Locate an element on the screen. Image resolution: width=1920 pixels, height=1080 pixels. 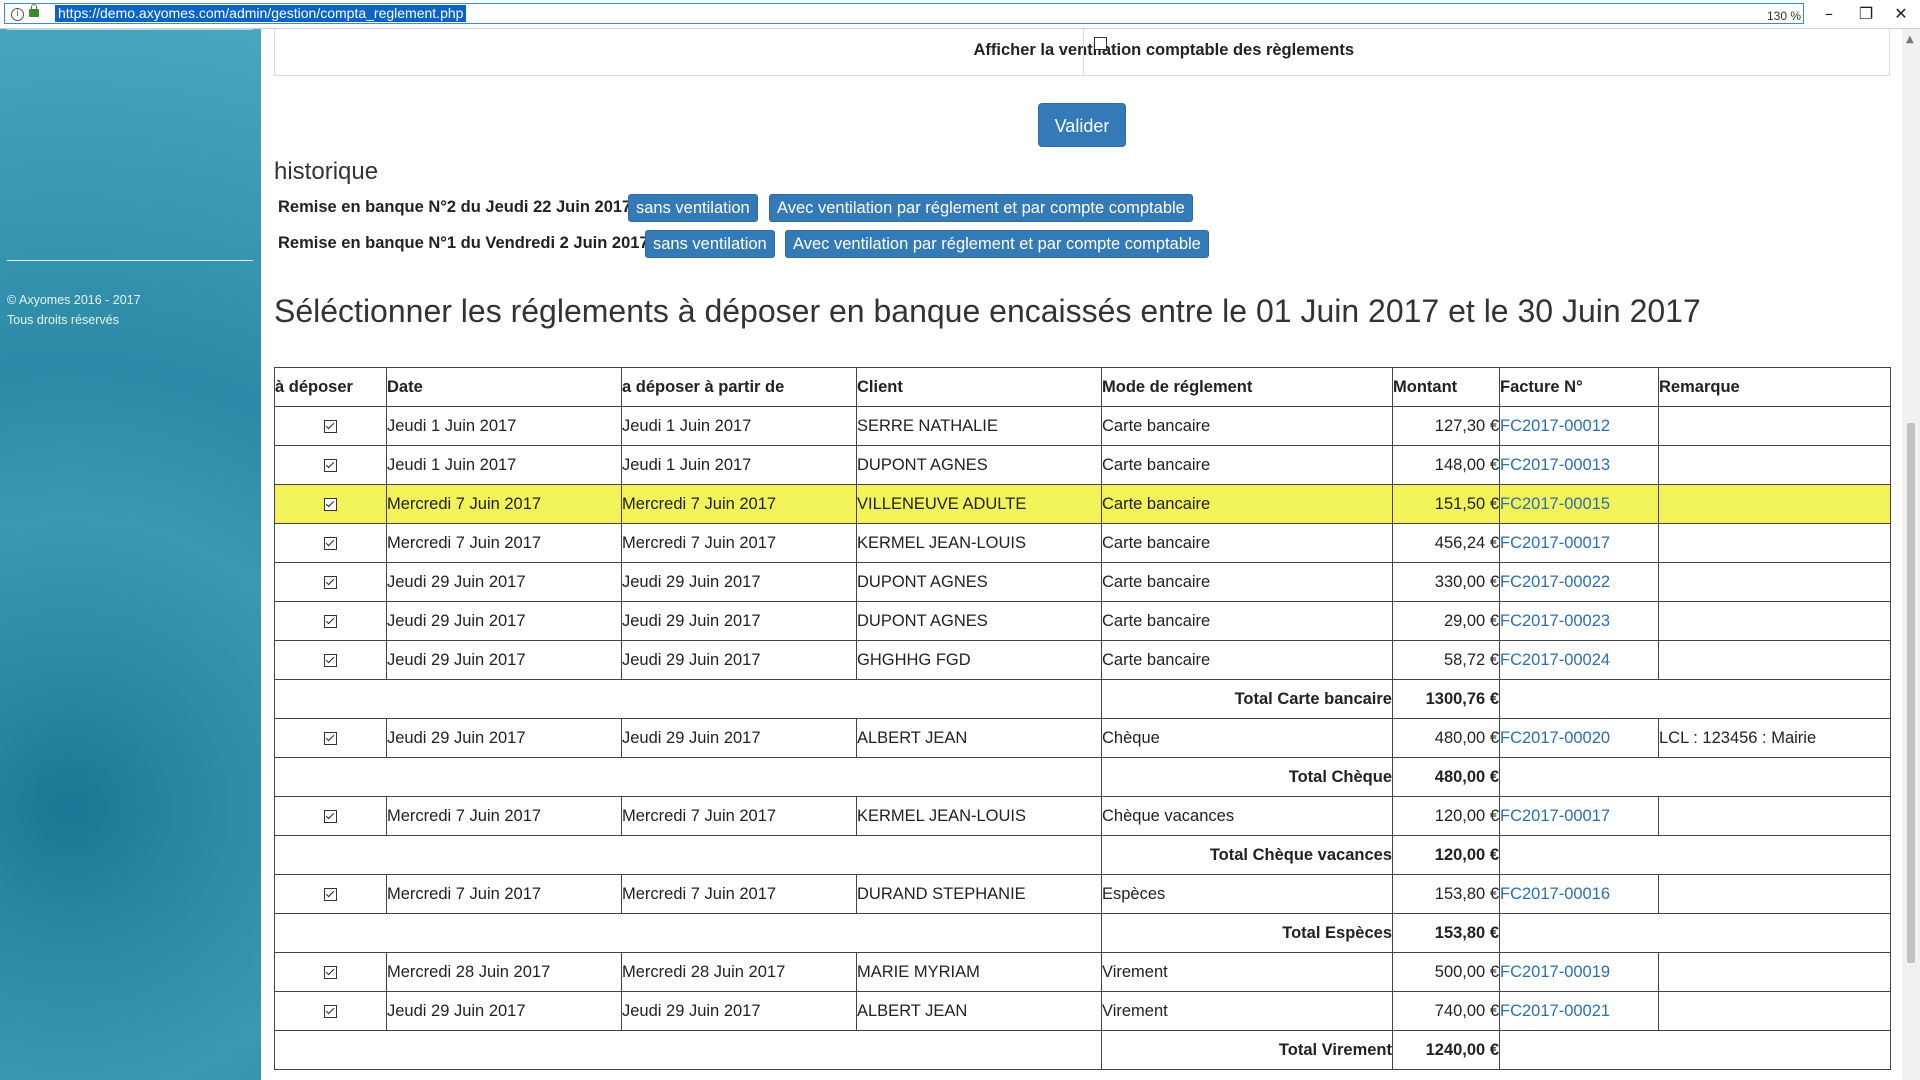
scroll-thumb is located at coordinates (1911, 693).